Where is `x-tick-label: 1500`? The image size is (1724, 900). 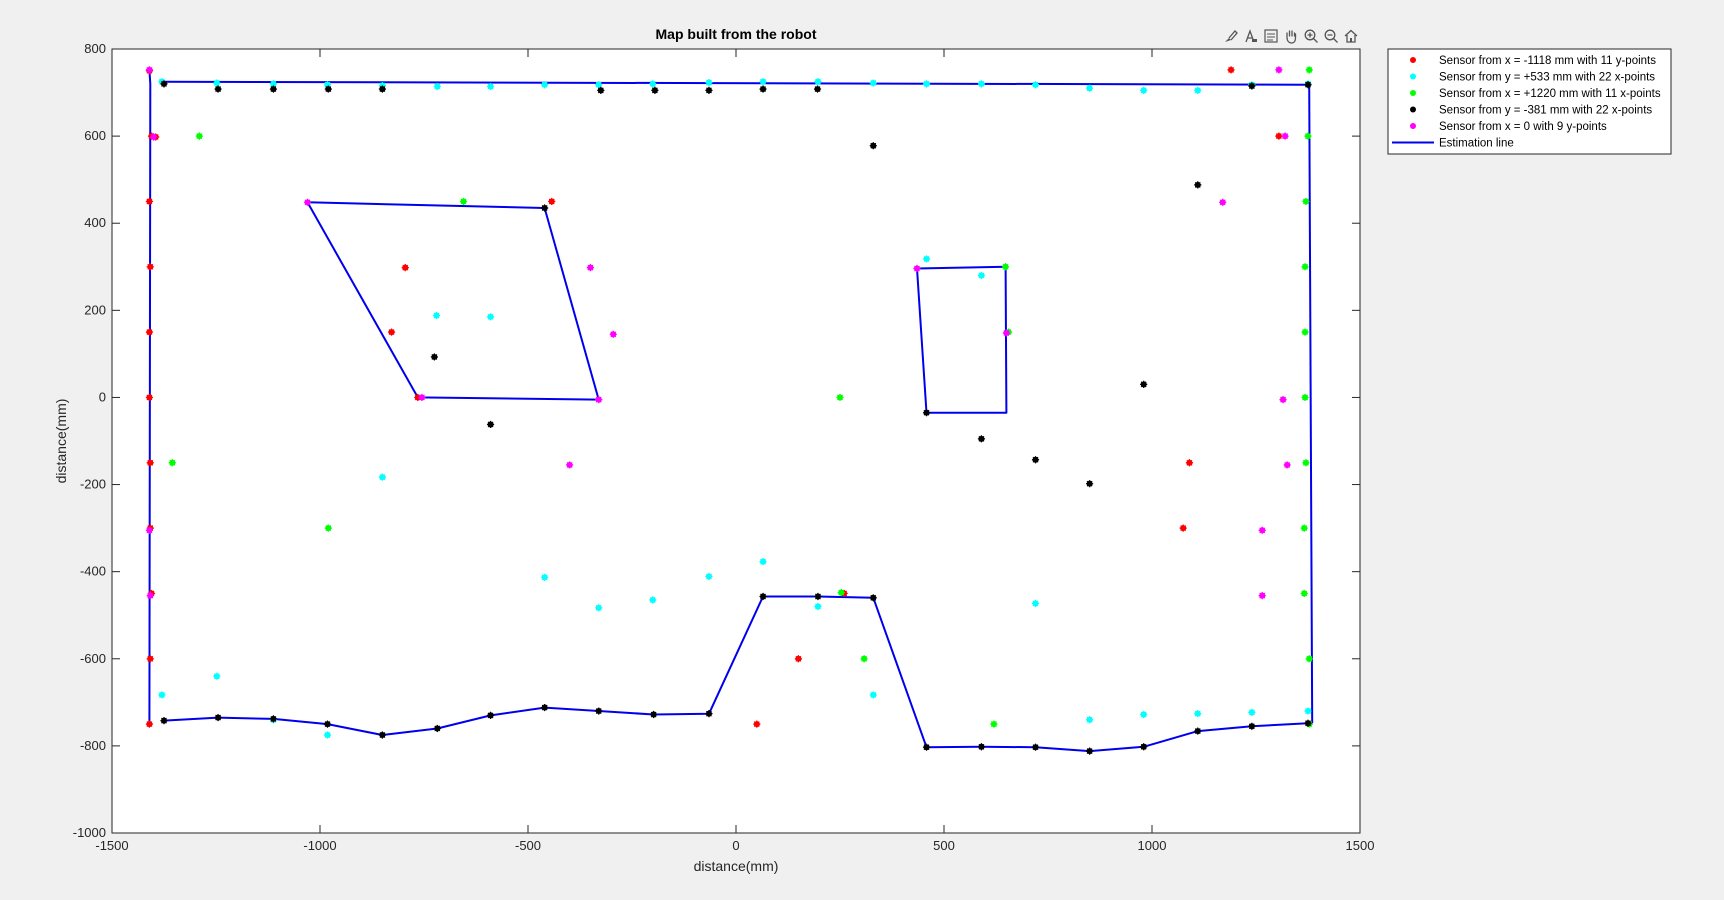 x-tick-label: 1500 is located at coordinates (1360, 845).